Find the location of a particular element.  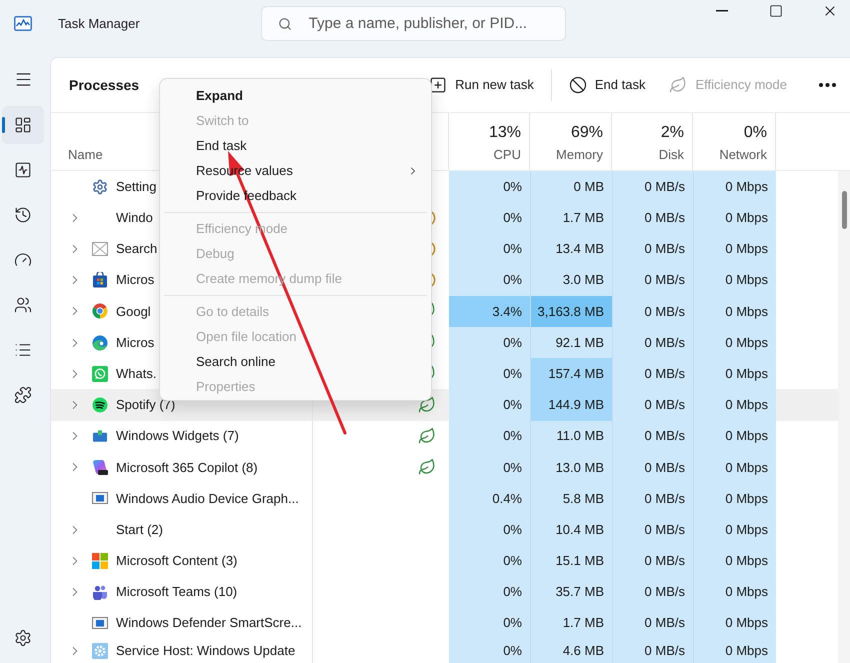

table-cell: 10.4 MB is located at coordinates (571, 530).